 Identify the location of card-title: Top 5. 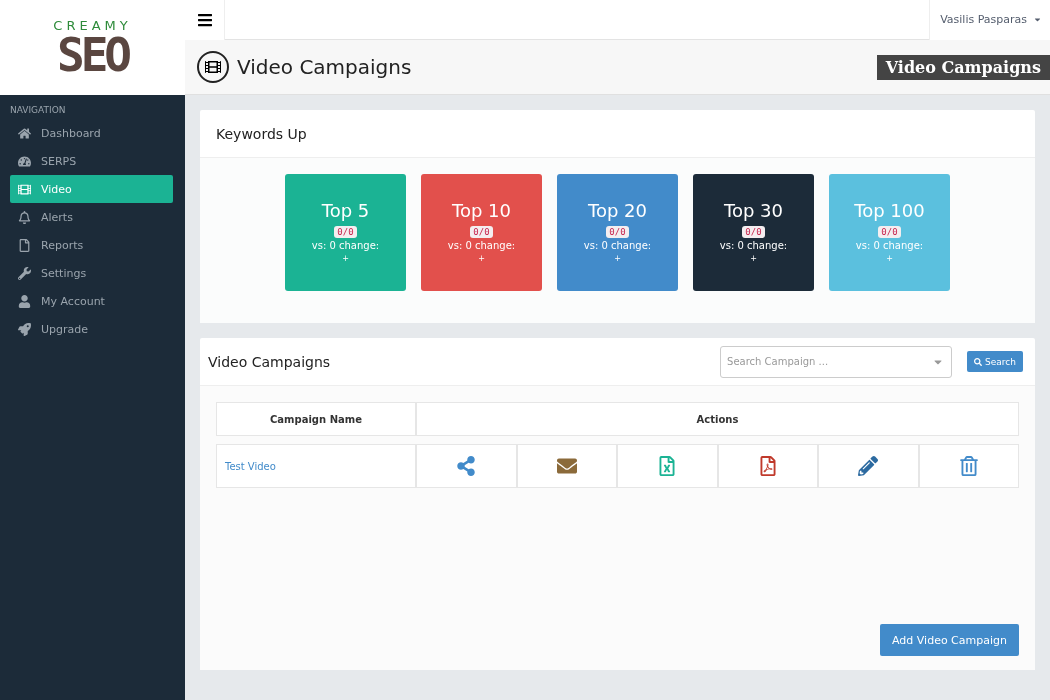
(345, 210).